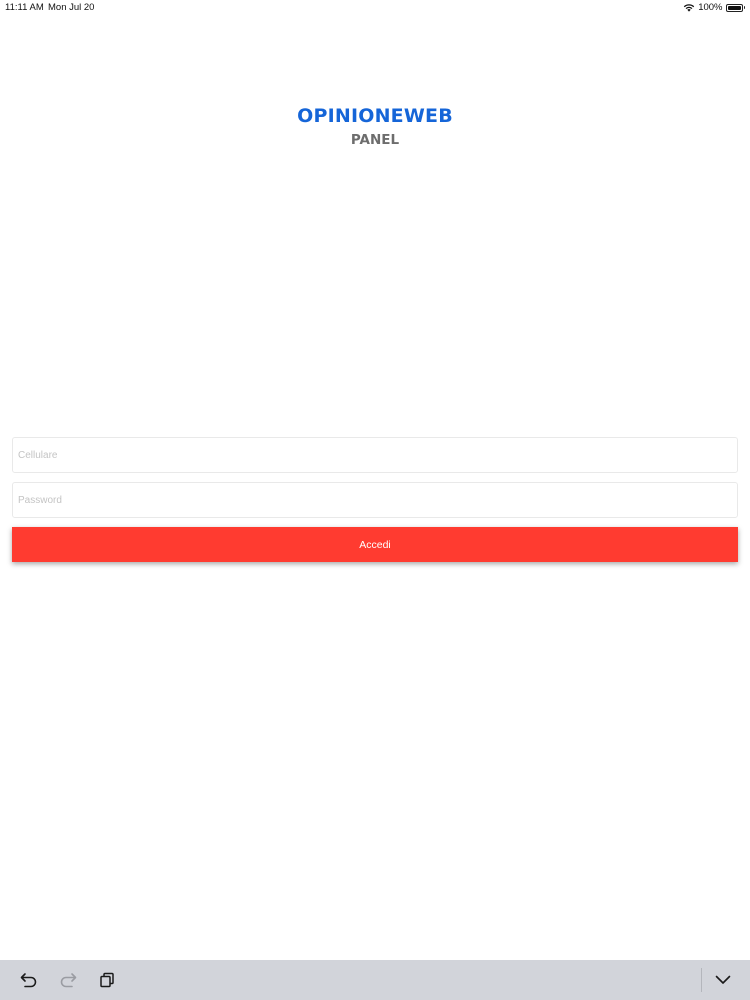 Image resolution: width=750 pixels, height=1000 pixels. I want to click on keyboard-dismiss-icon, so click(723, 979).